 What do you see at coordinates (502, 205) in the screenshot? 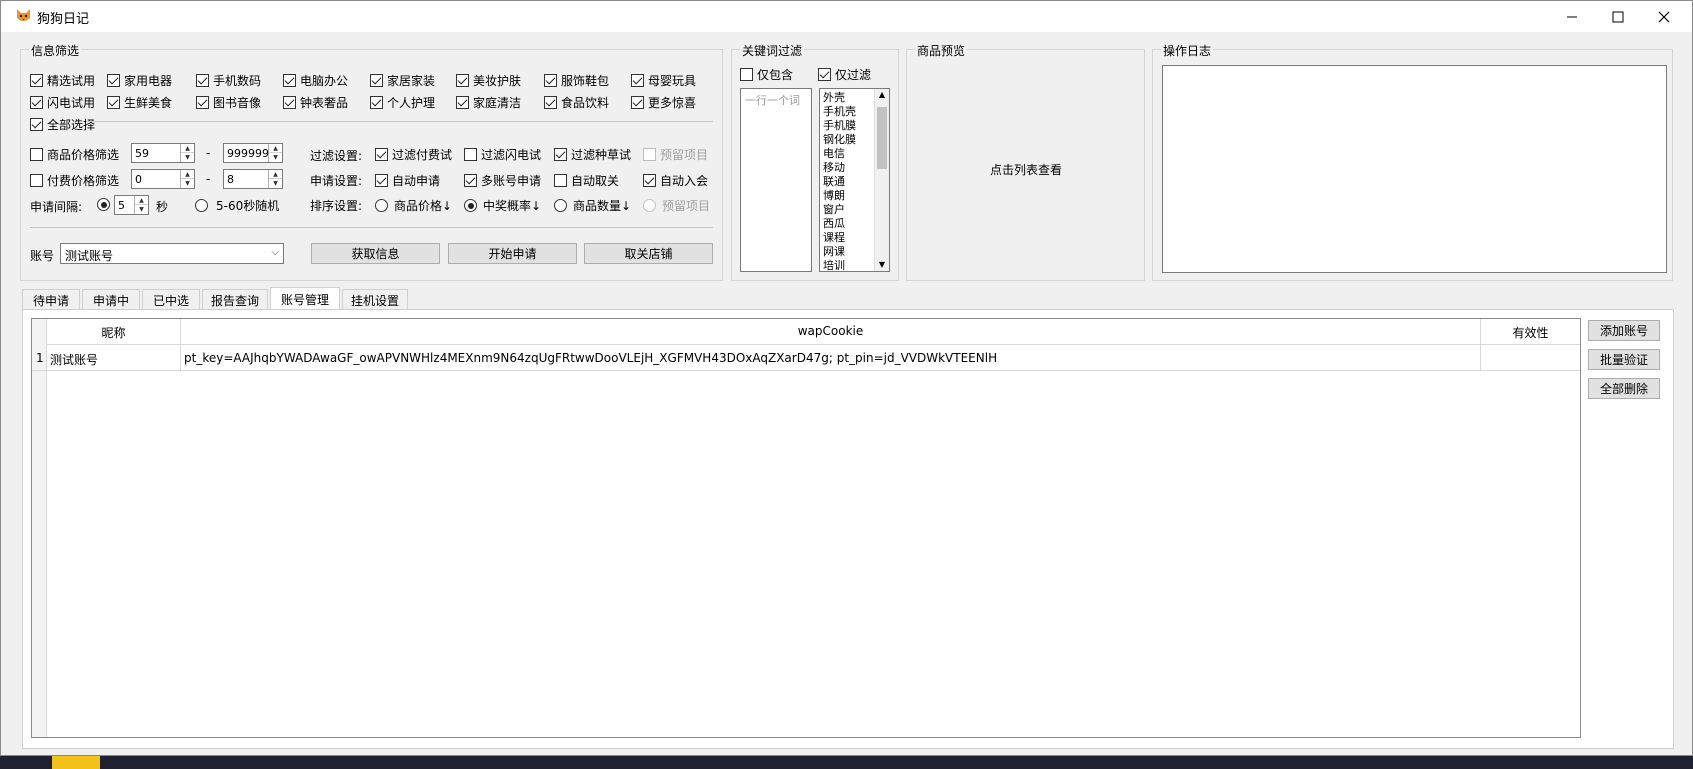
I see `sort-radio: 中奖概率↓` at bounding box center [502, 205].